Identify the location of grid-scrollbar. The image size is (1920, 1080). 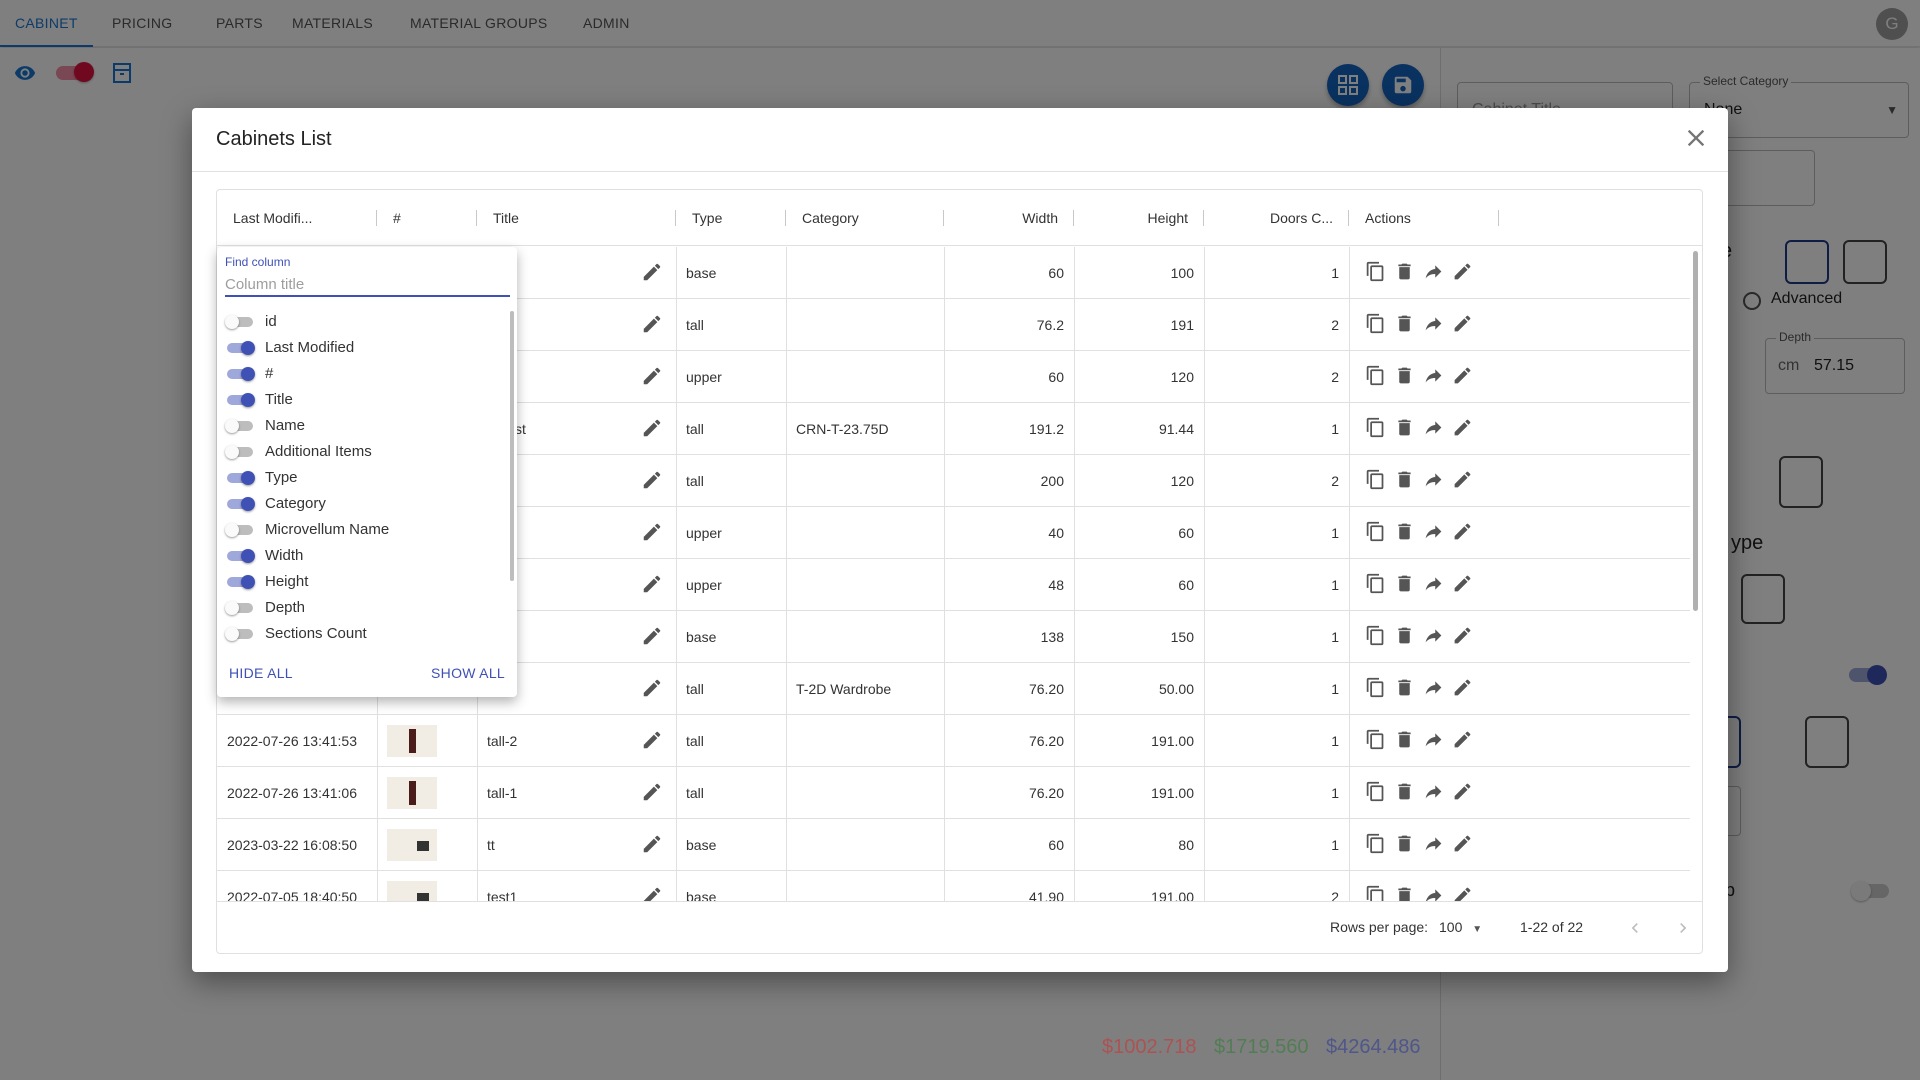
(1695, 574).